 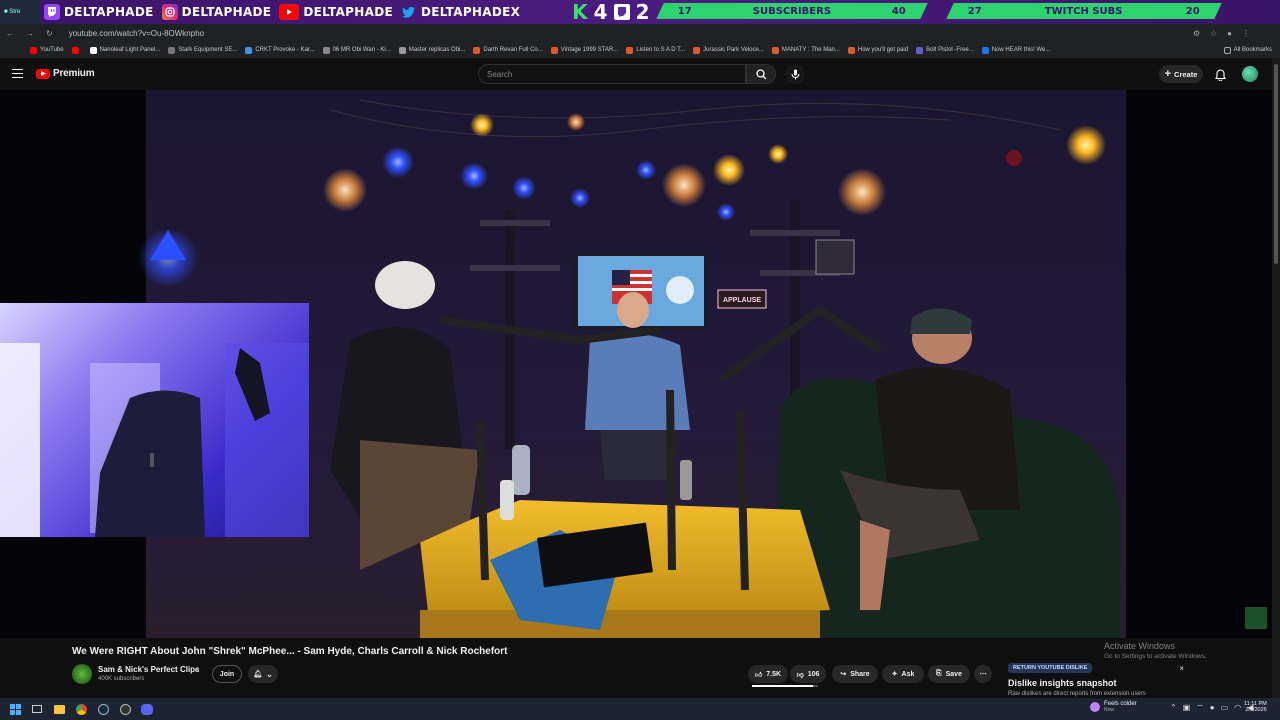 What do you see at coordinates (43, 73) in the screenshot?
I see `youtube-play-icon` at bounding box center [43, 73].